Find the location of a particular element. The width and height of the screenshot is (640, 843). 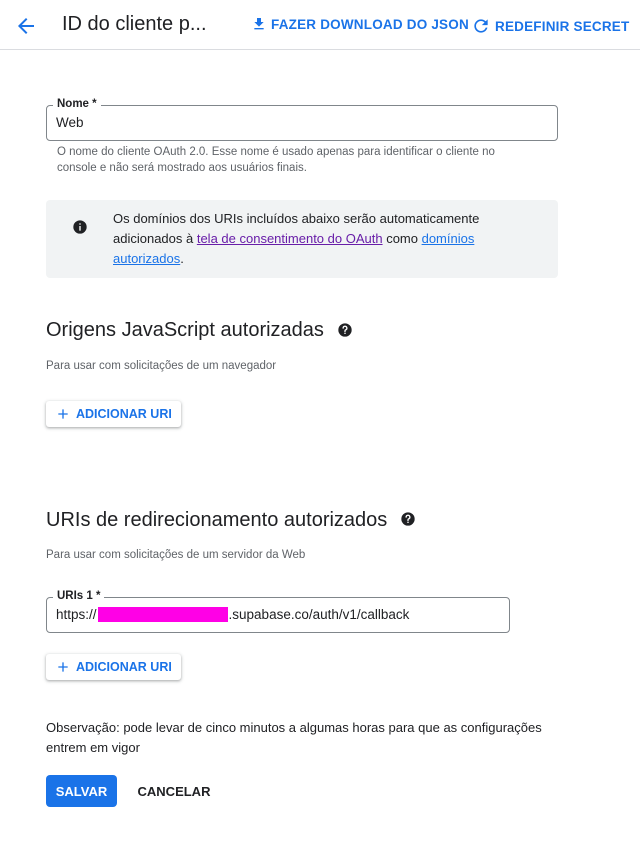

info-text-middle: como is located at coordinates (402, 238).